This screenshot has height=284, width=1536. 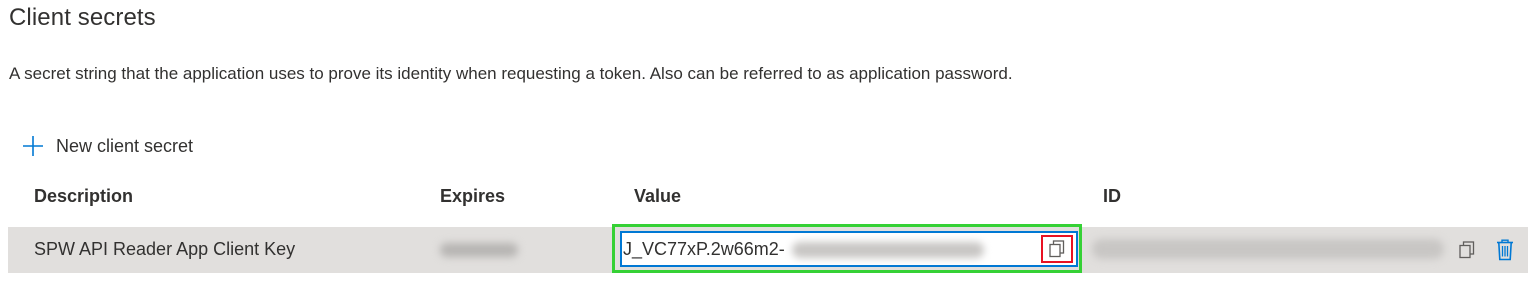 What do you see at coordinates (82, 17) in the screenshot?
I see `section-title: Client secrets` at bounding box center [82, 17].